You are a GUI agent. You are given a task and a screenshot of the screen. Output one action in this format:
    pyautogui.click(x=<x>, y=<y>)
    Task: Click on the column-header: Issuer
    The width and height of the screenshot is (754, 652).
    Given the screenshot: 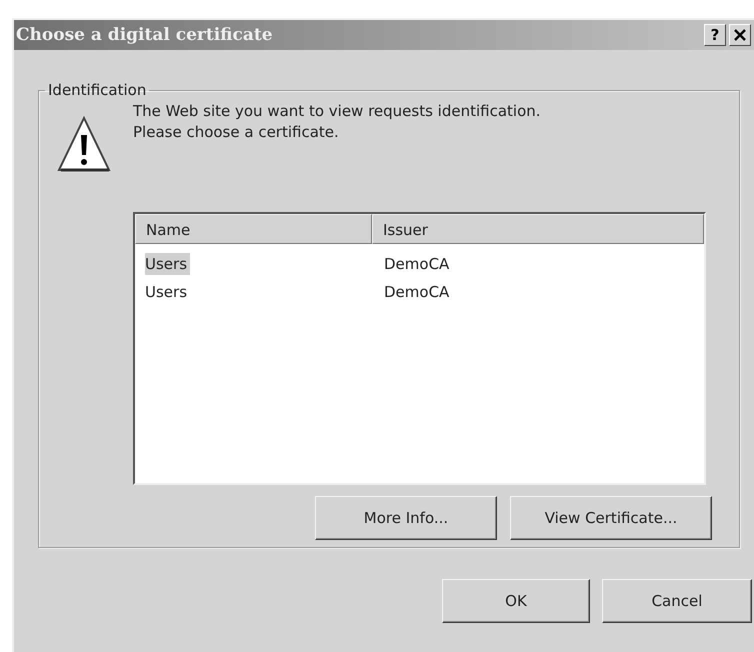 What is the action you would take?
    pyautogui.click(x=538, y=229)
    